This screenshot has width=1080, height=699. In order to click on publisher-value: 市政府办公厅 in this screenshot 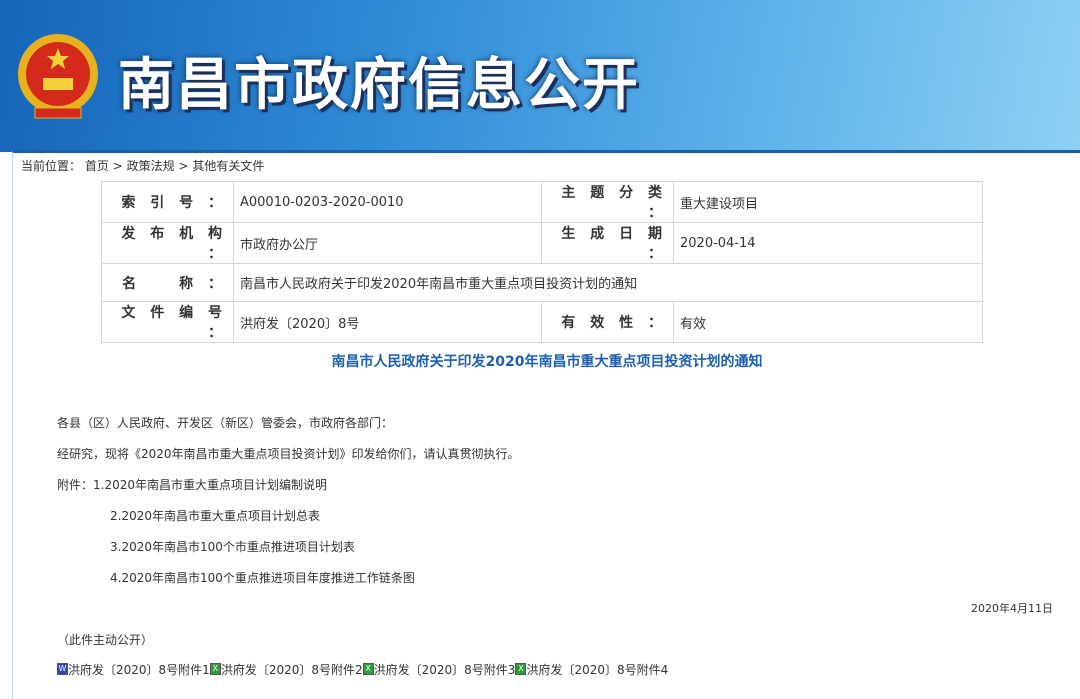, I will do `click(387, 243)`.